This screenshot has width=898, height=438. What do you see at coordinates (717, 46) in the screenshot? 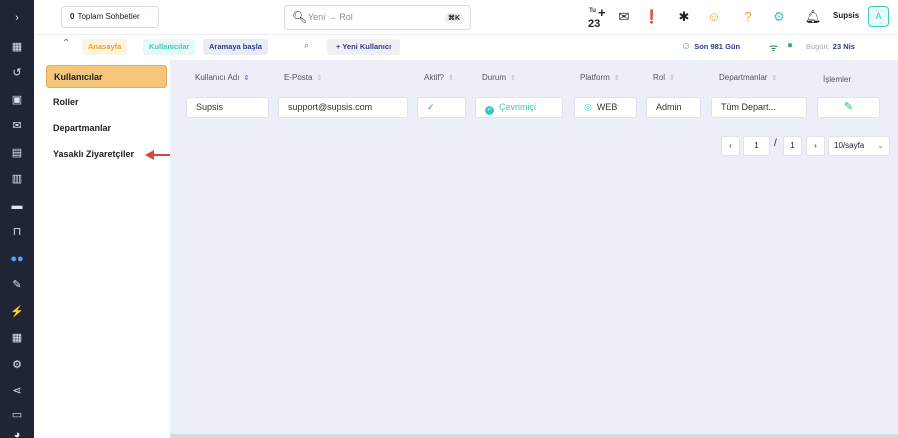
I see `last-days-text: Son 981 Gün` at bounding box center [717, 46].